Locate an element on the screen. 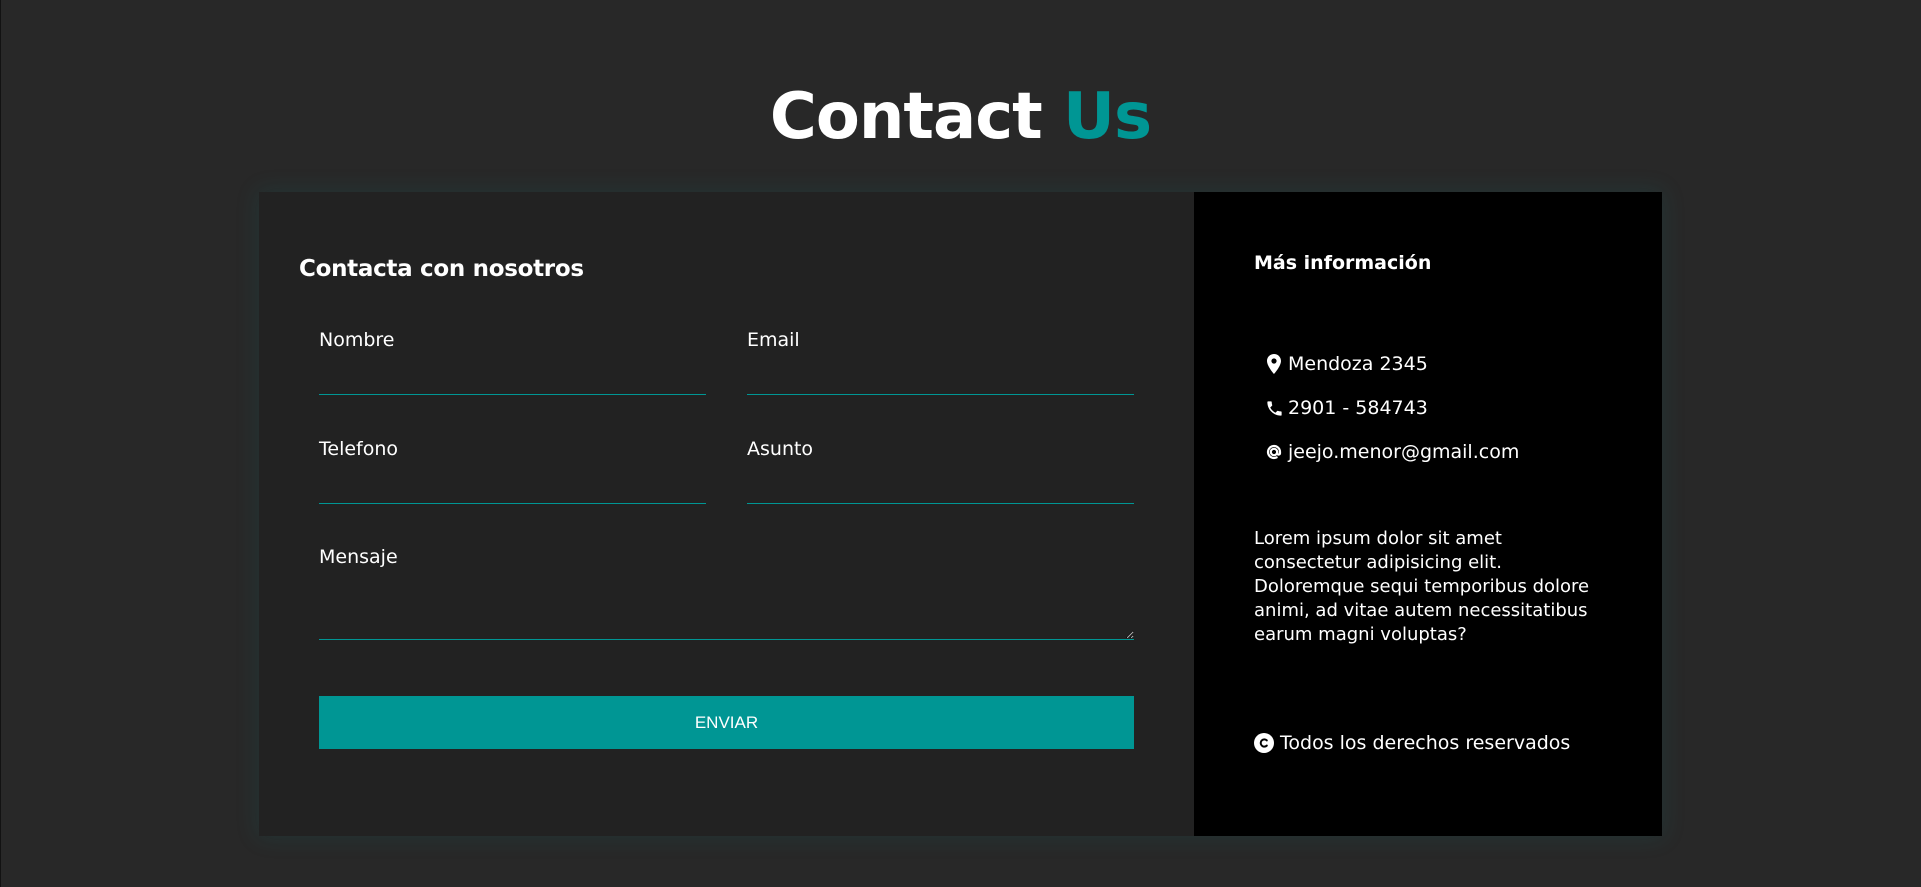 The height and width of the screenshot is (887, 1921). nombre-field-group: Nombre is located at coordinates (512, 361).